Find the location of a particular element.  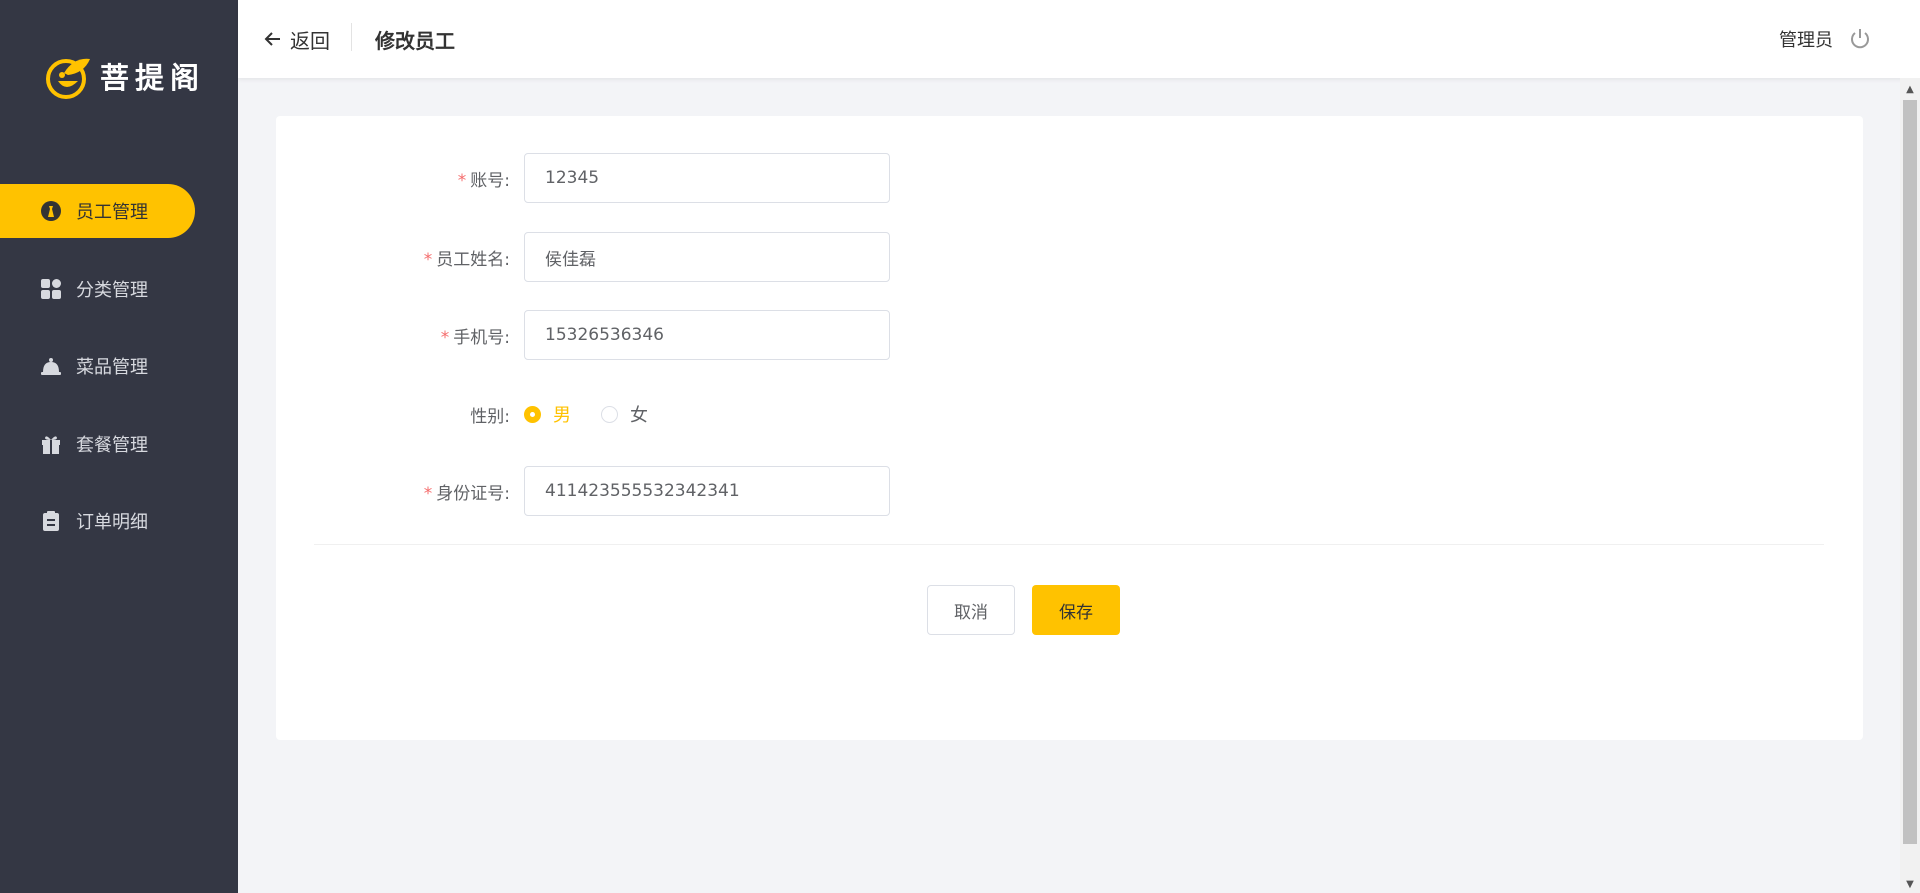

id-number-input: 411423555532342341 is located at coordinates (707, 491).